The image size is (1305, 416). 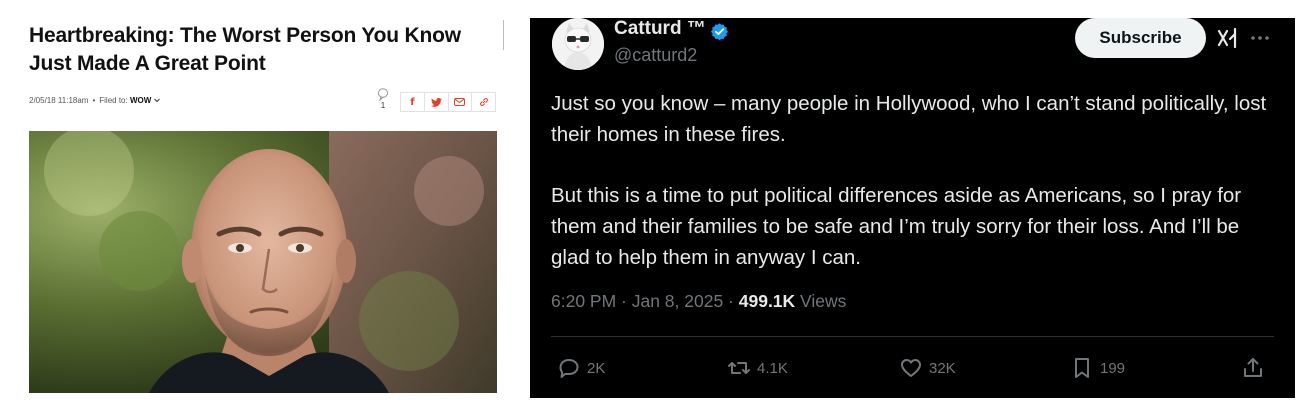 I want to click on comment-count-button: 1, so click(x=383, y=99).